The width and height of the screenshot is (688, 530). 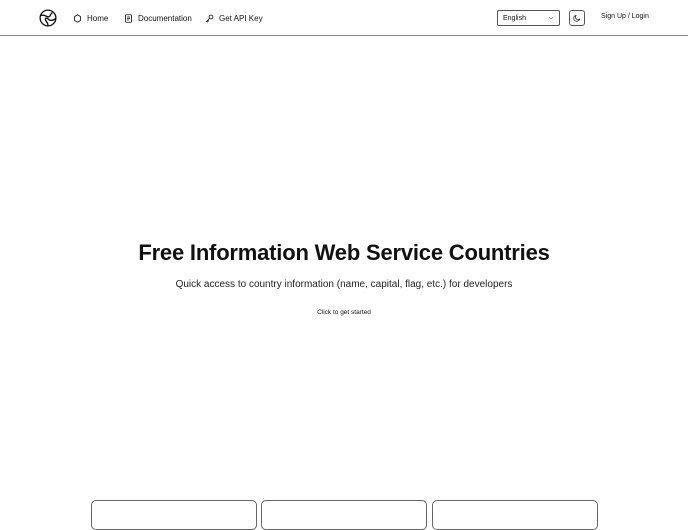 What do you see at coordinates (551, 18) in the screenshot?
I see `chevron-down-icon` at bounding box center [551, 18].